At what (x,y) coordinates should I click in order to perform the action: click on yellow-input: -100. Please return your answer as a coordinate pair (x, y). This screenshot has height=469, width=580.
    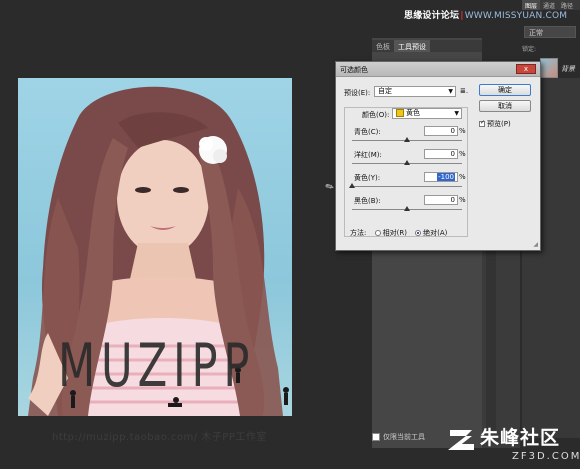
    Looking at the image, I should click on (441, 177).